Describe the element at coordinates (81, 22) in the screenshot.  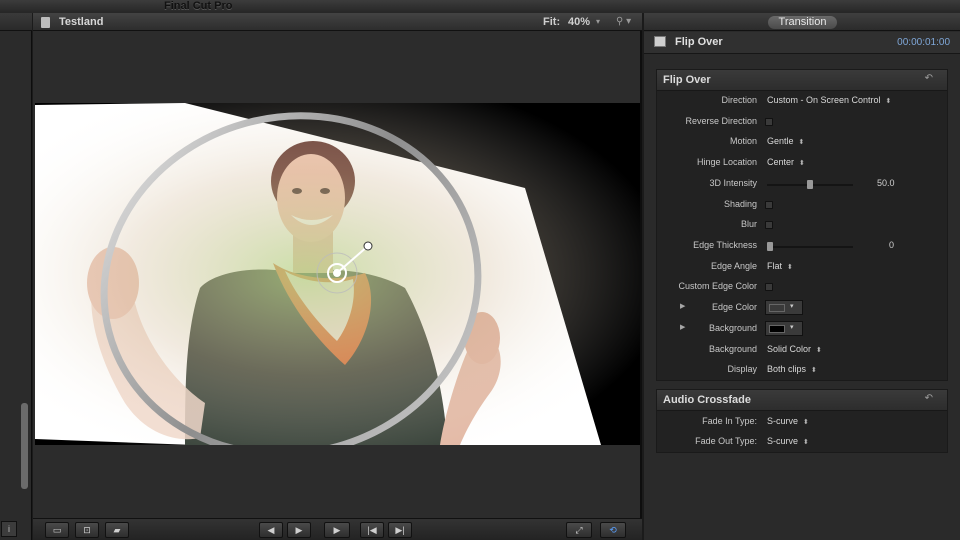
I see `clip-title: Testland` at that location.